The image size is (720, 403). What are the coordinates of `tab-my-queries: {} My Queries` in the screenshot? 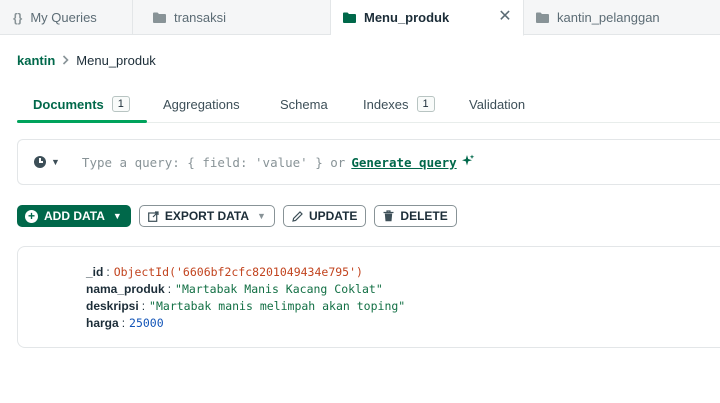 It's located at (66, 17).